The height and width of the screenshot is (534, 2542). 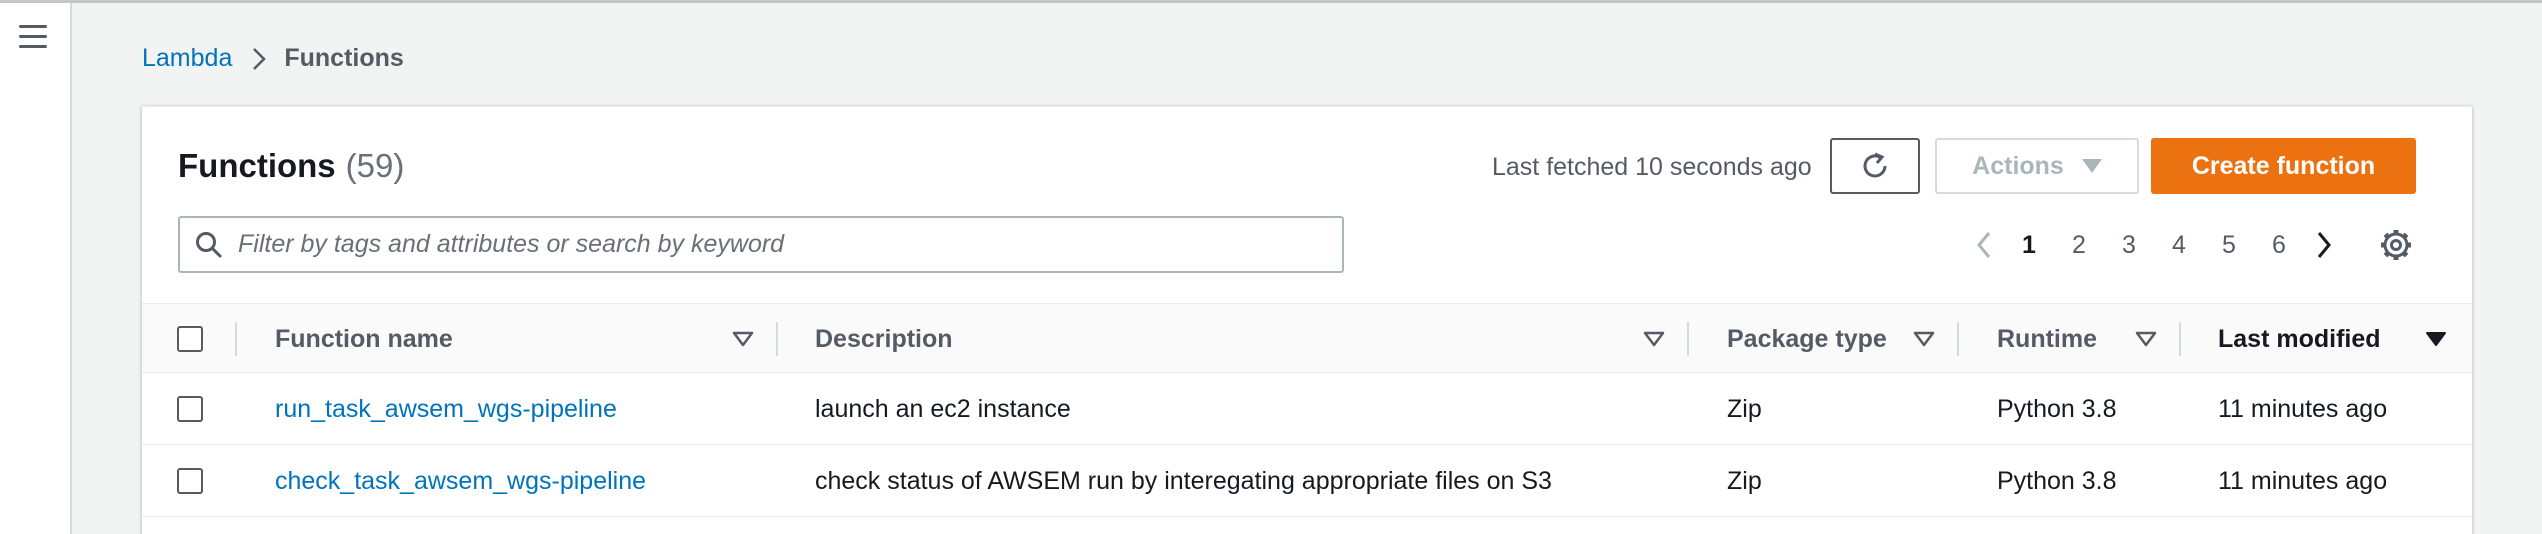 What do you see at coordinates (884, 339) in the screenshot?
I see `column-header-description: Description` at bounding box center [884, 339].